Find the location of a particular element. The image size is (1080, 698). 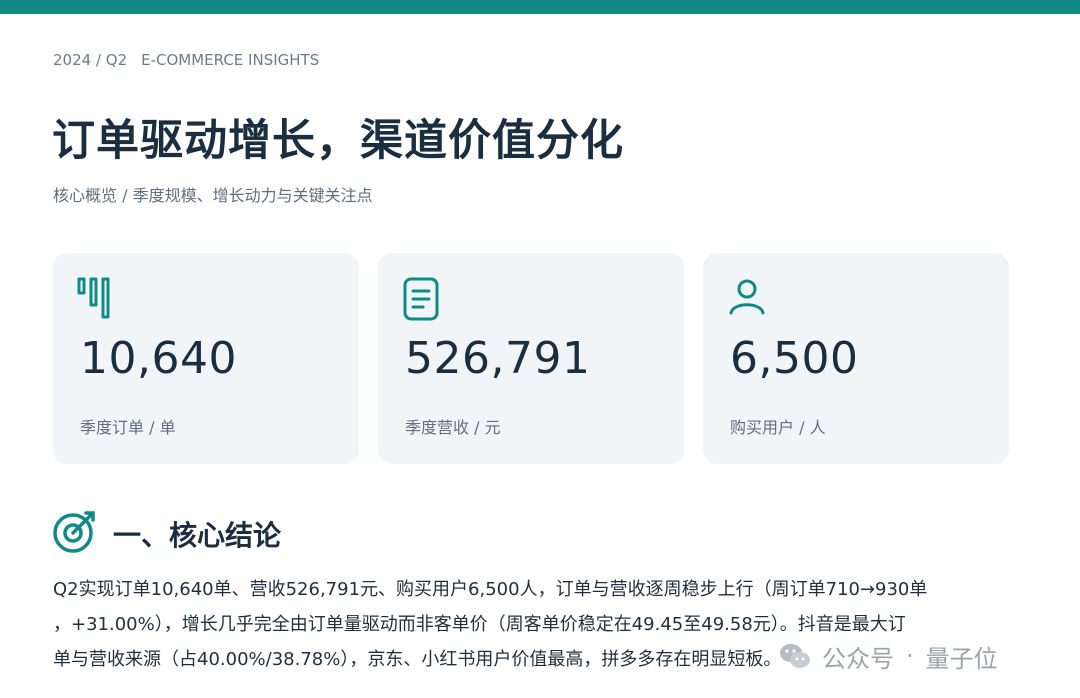

target-icon is located at coordinates (74, 532).